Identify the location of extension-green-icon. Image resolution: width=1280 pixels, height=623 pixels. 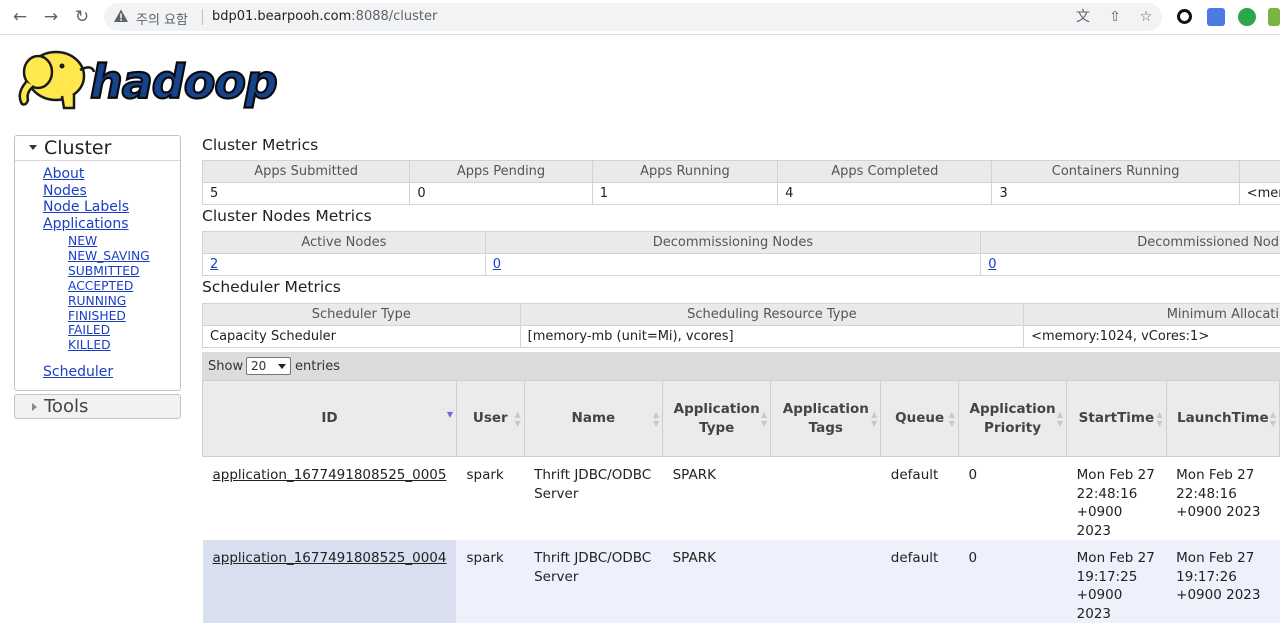
(1247, 17).